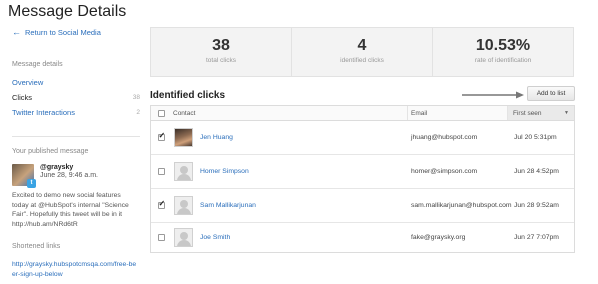 This screenshot has height=284, width=598. Describe the element at coordinates (444, 137) in the screenshot. I see `contact-email: jhuang@hubspot.com` at that location.